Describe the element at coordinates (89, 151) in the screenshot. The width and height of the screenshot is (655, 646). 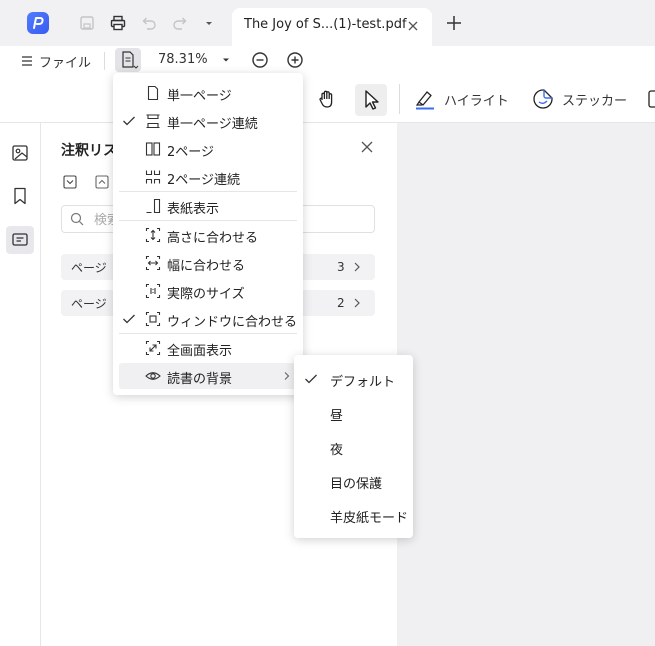
I see `panel-title: 注釈リス` at that location.